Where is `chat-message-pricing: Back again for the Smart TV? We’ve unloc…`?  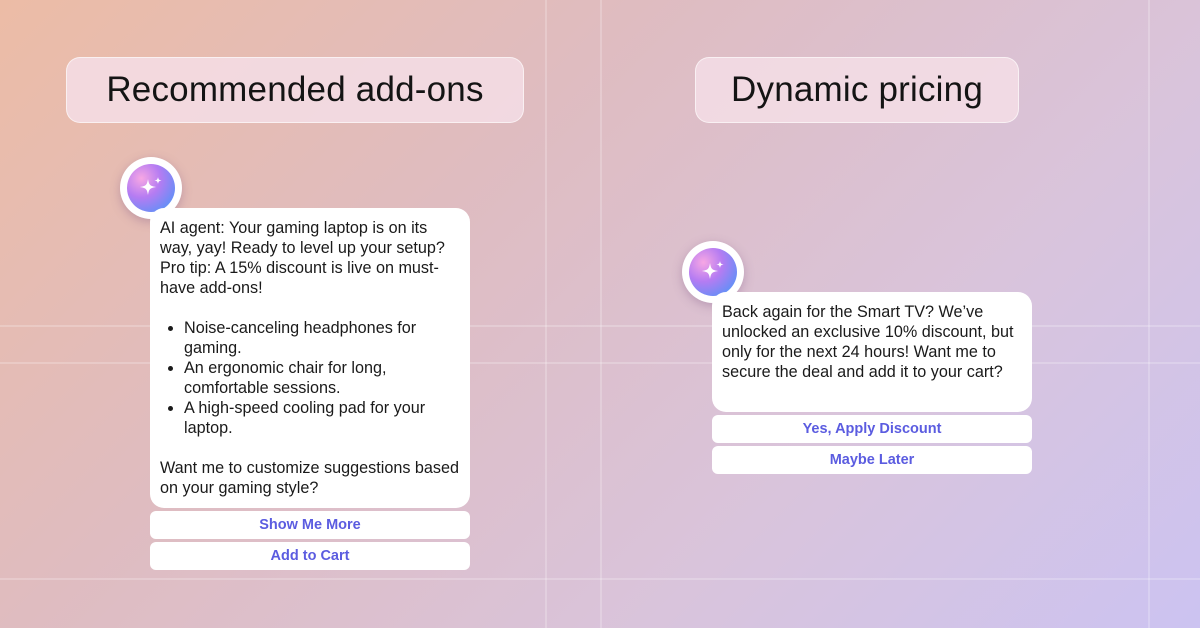
chat-message-pricing: Back again for the Smart TV? We’ve unloc… is located at coordinates (872, 352).